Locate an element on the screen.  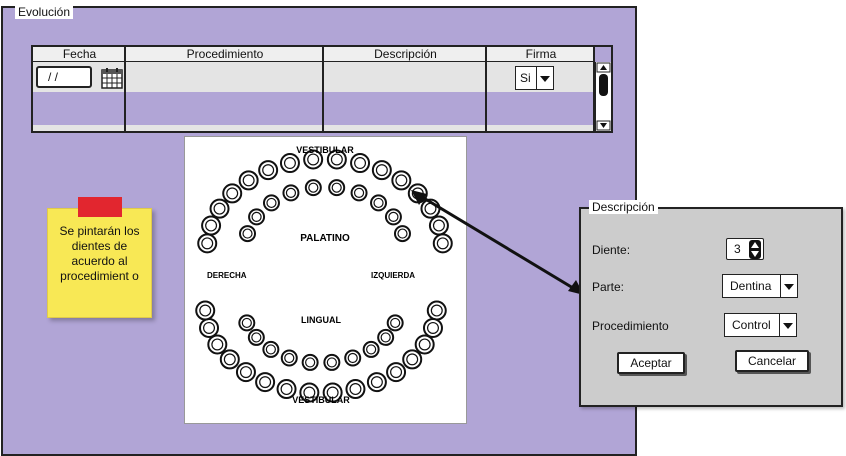
double-arrow-connector is located at coordinates (497, 242).